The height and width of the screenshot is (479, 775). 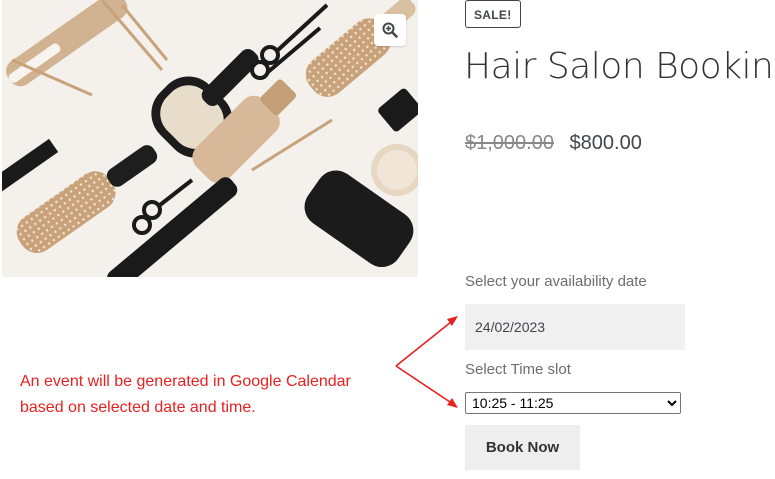 I want to click on date-input, so click(x=575, y=327).